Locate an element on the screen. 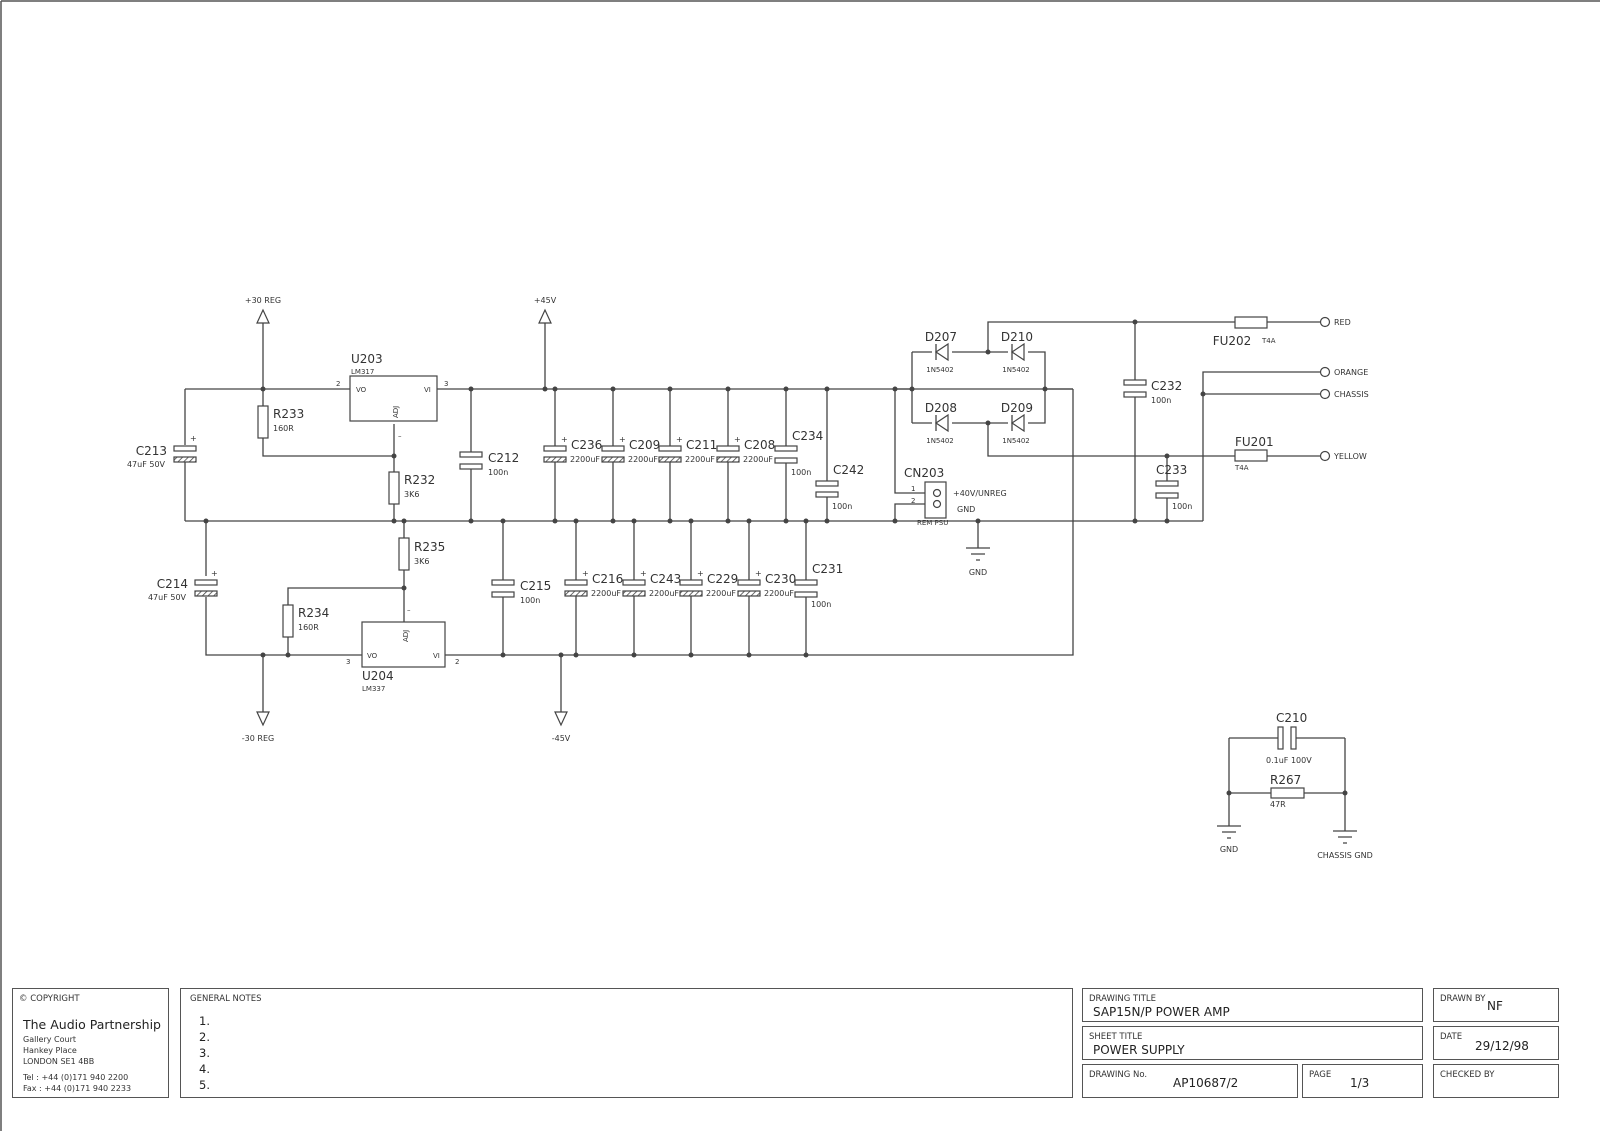  address-line: LONDON SE1 4BB is located at coordinates (59, 1061).